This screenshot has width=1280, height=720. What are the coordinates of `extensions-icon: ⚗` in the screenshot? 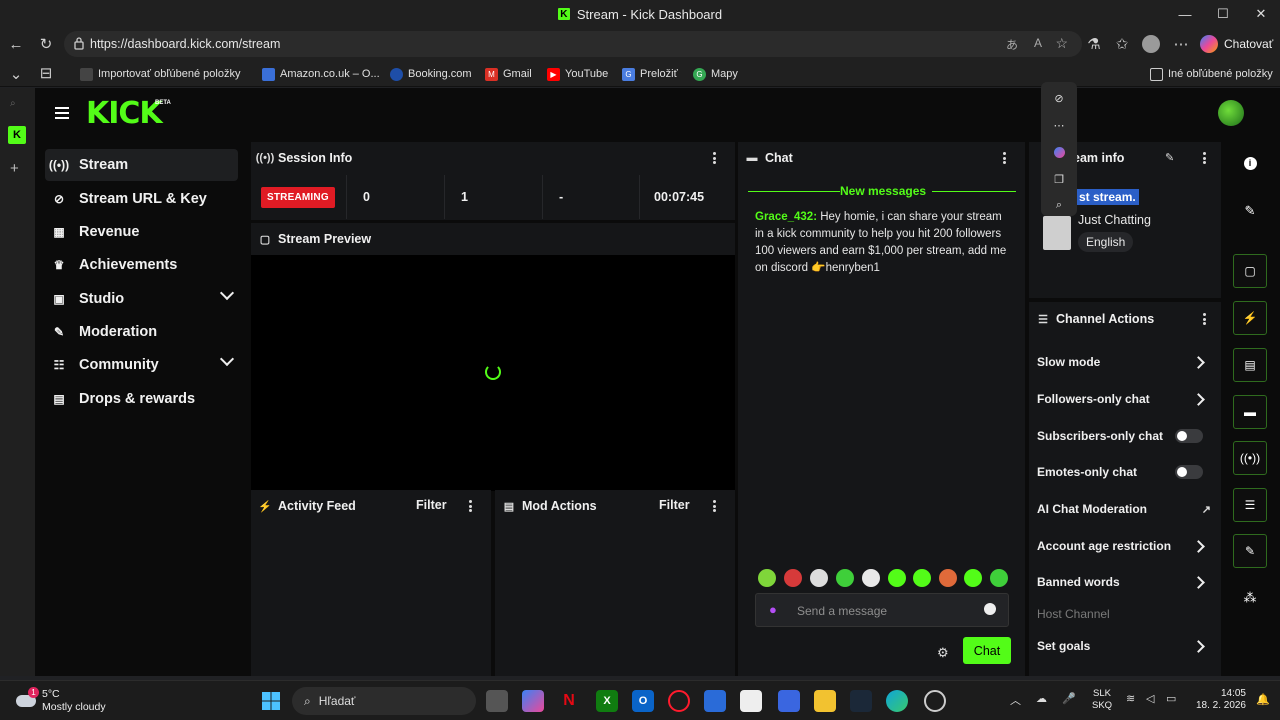 It's located at (1094, 44).